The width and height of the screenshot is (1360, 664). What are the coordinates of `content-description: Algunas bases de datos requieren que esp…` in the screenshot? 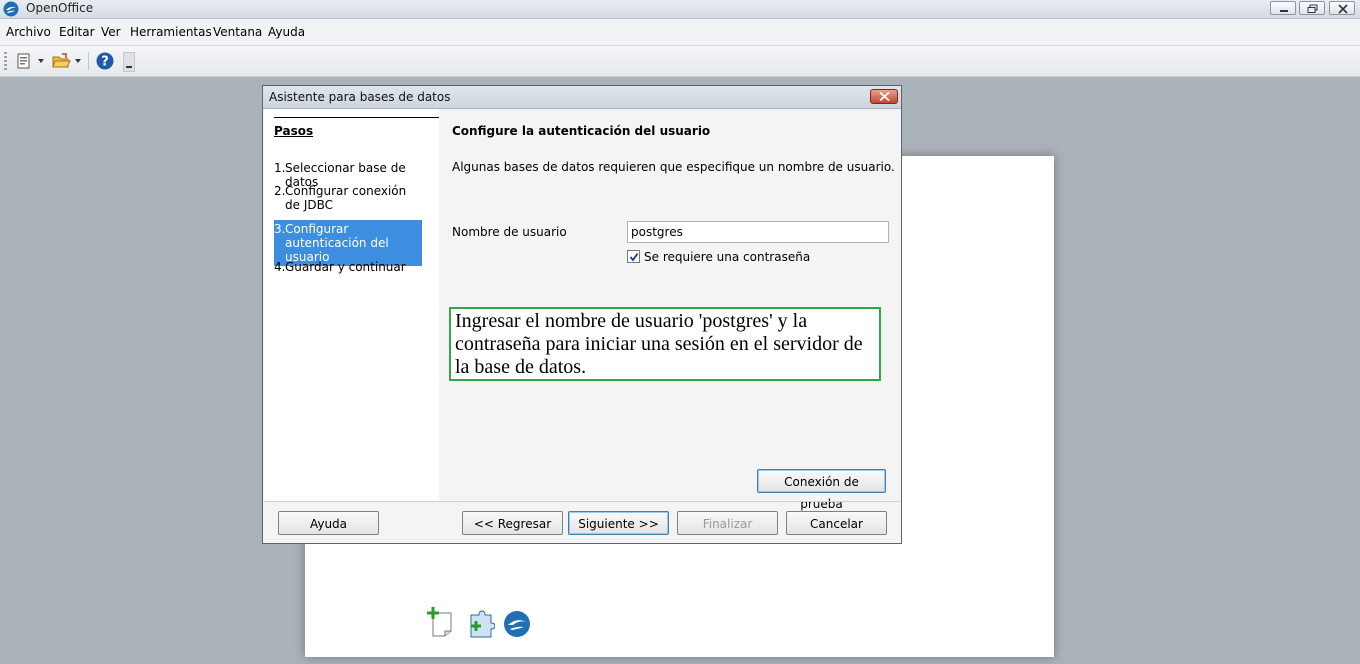 It's located at (673, 167).